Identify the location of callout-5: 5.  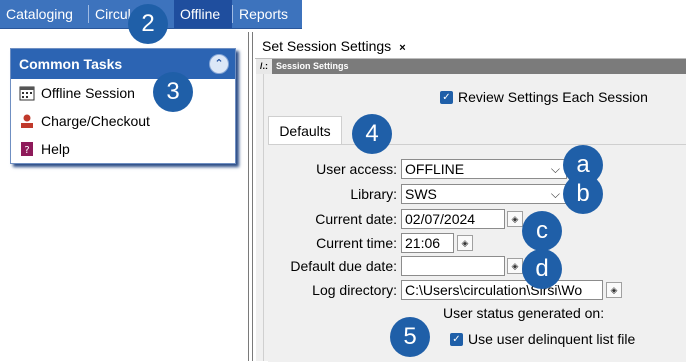
(410, 337).